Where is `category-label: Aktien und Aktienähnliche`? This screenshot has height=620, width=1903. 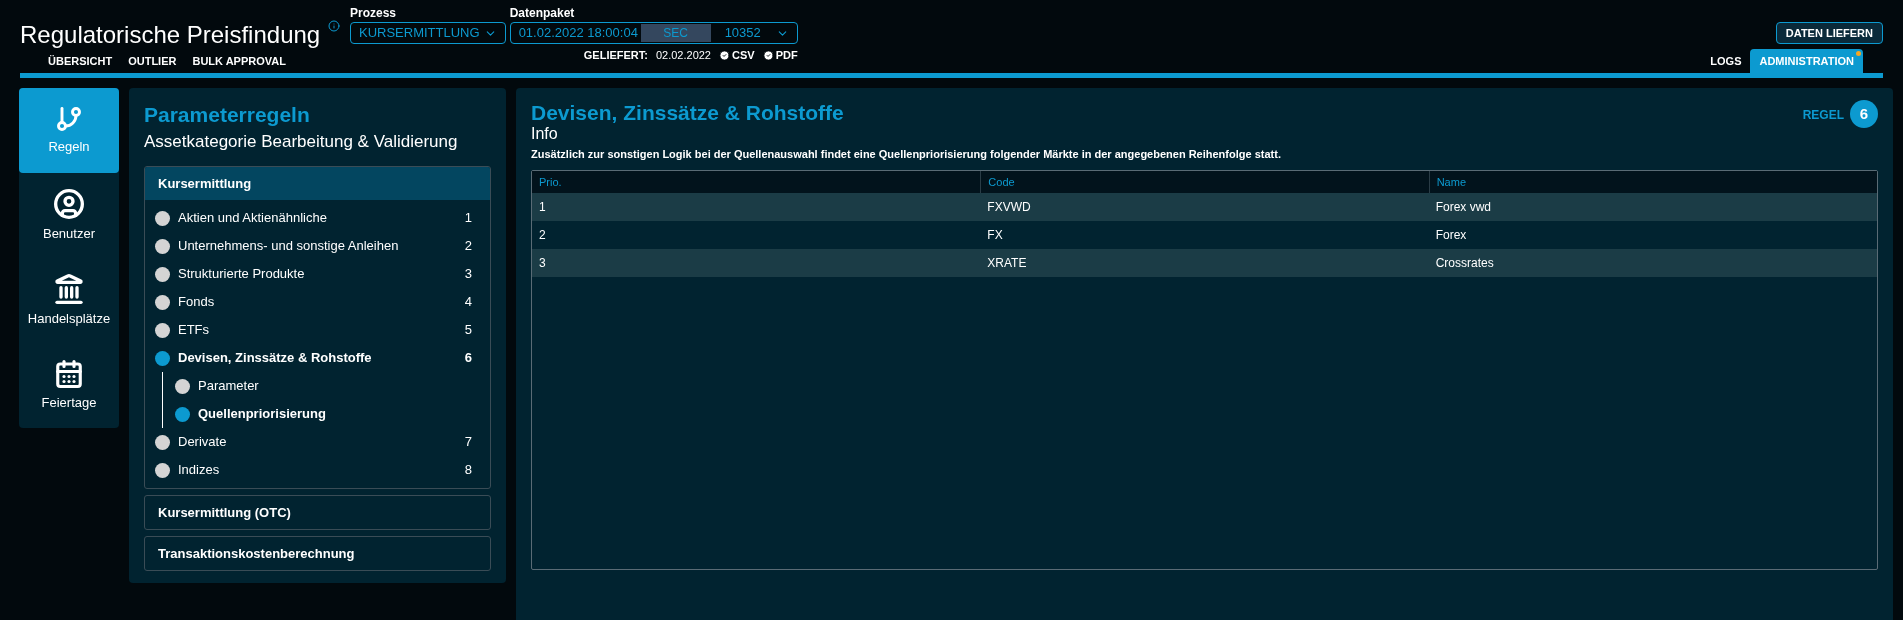 category-label: Aktien und Aktienähnliche is located at coordinates (252, 218).